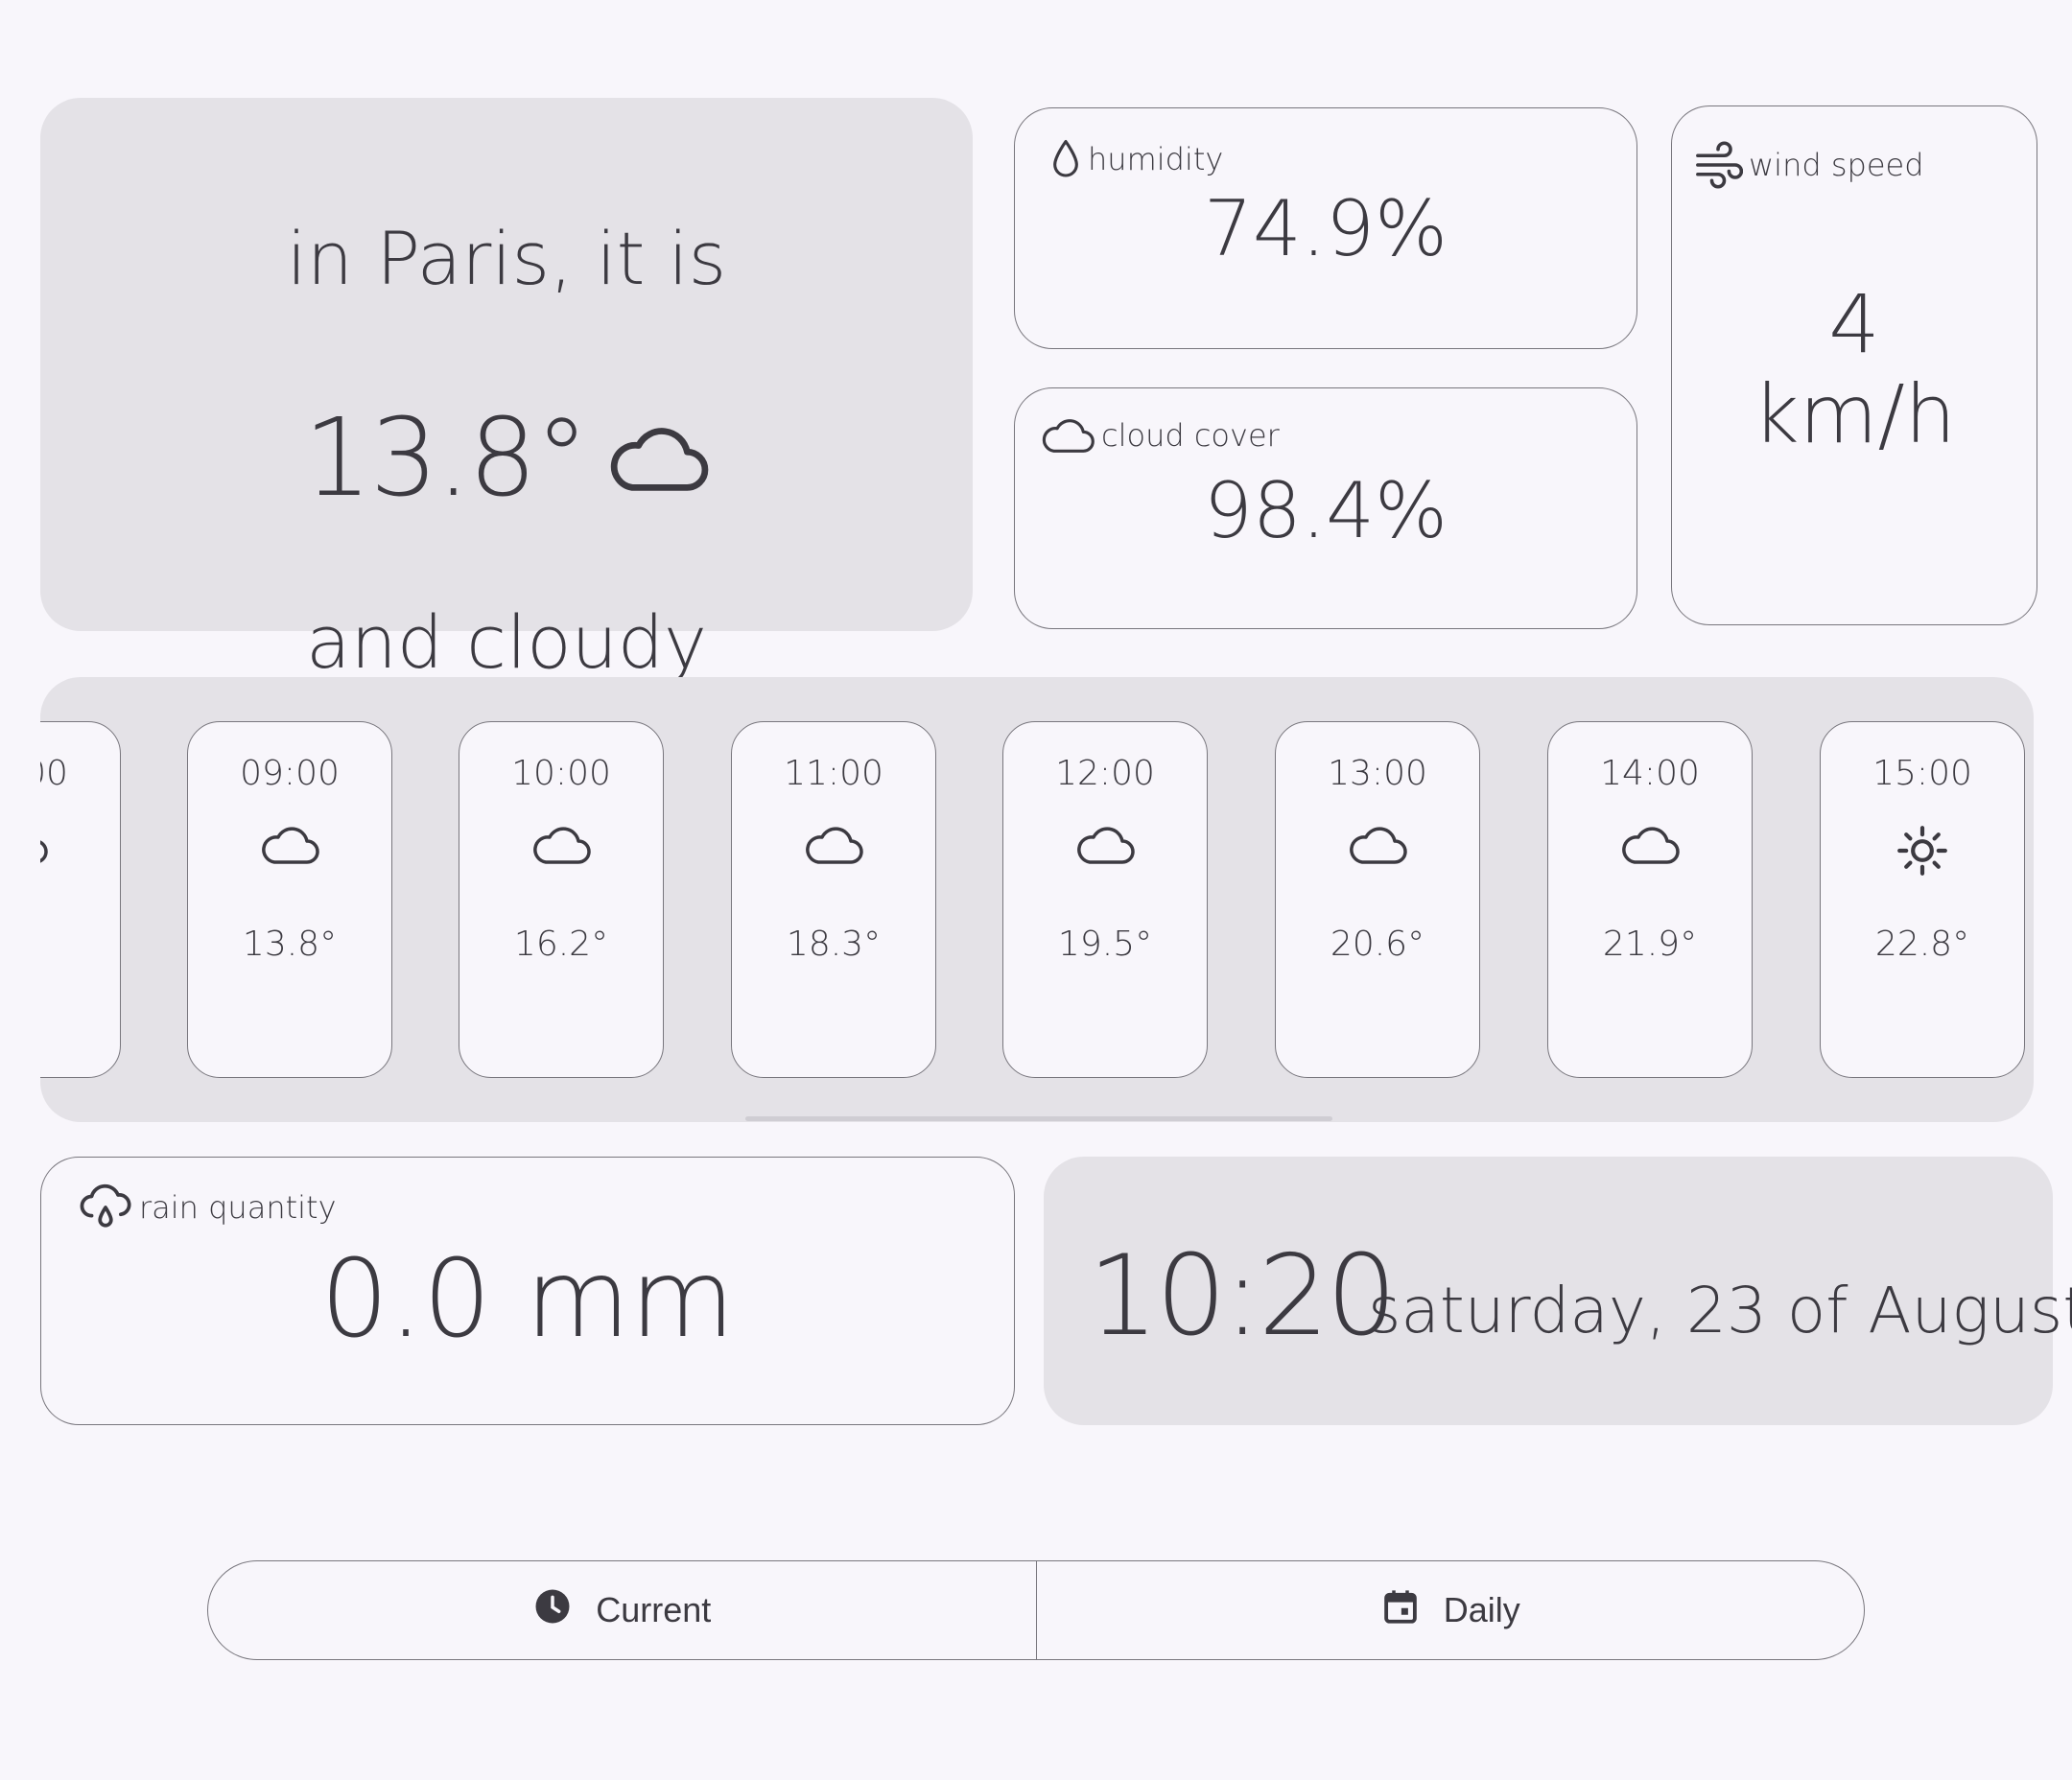 The image size is (2072, 1780). Describe the element at coordinates (1836, 165) in the screenshot. I see `wind-speed-label: wind speed` at that location.